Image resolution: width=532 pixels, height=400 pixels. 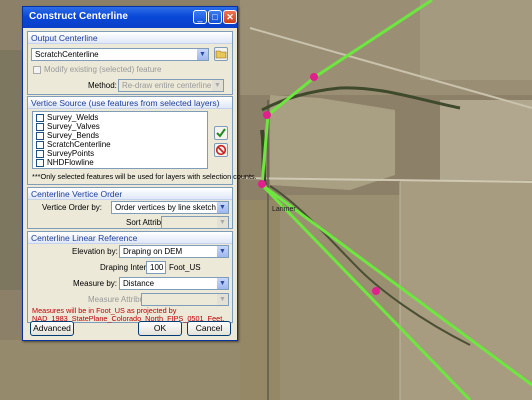 I want to click on field-south, so click(x=340, y=297).